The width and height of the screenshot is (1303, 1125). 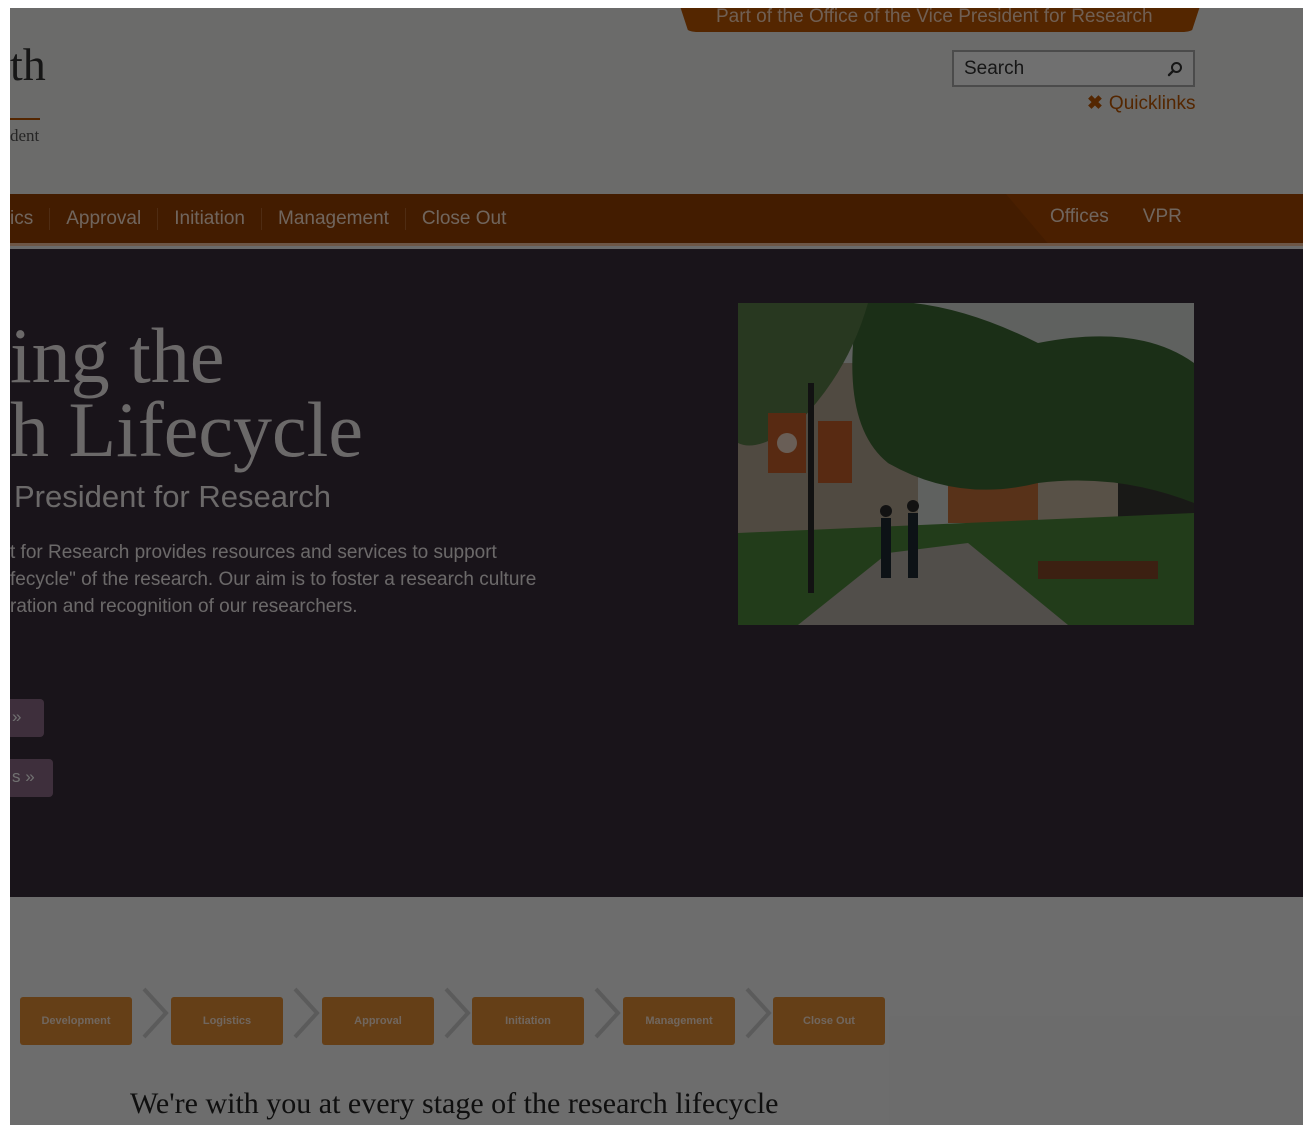 What do you see at coordinates (173, 496) in the screenshot?
I see `hero-subtitle: President for Research` at bounding box center [173, 496].